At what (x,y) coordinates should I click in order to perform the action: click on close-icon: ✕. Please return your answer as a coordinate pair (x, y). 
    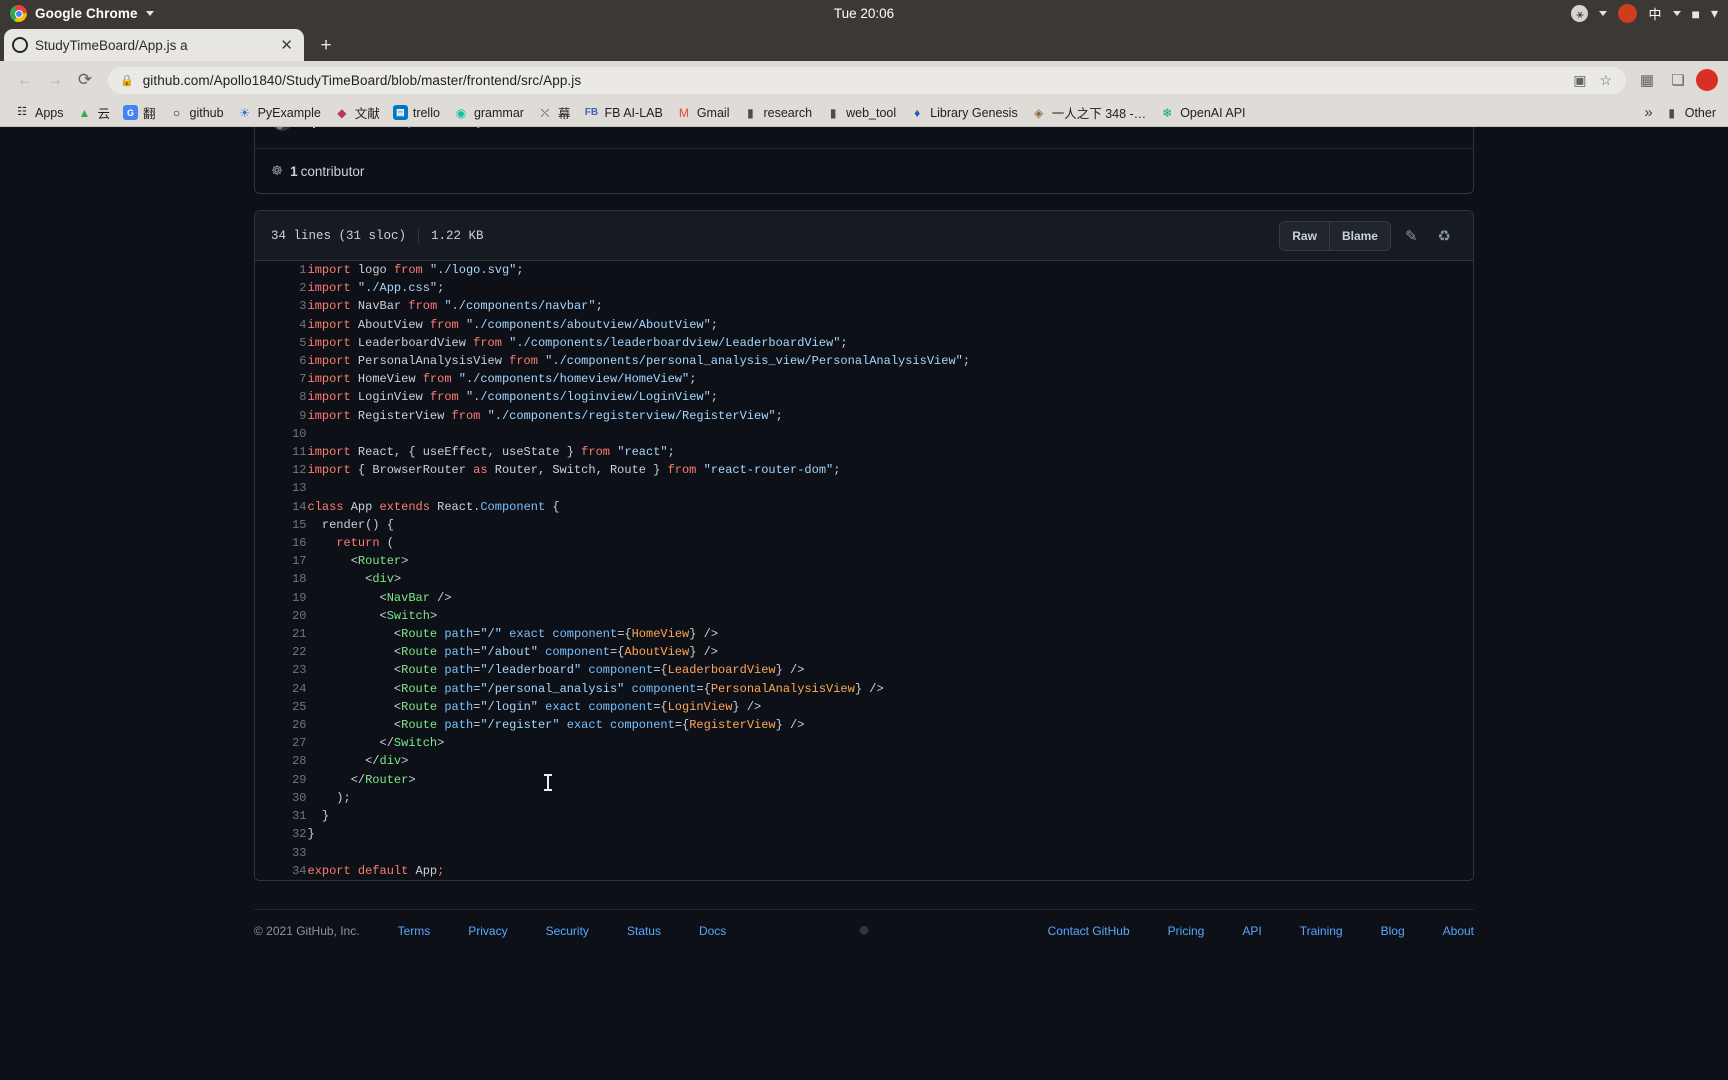
    Looking at the image, I should click on (286, 45).